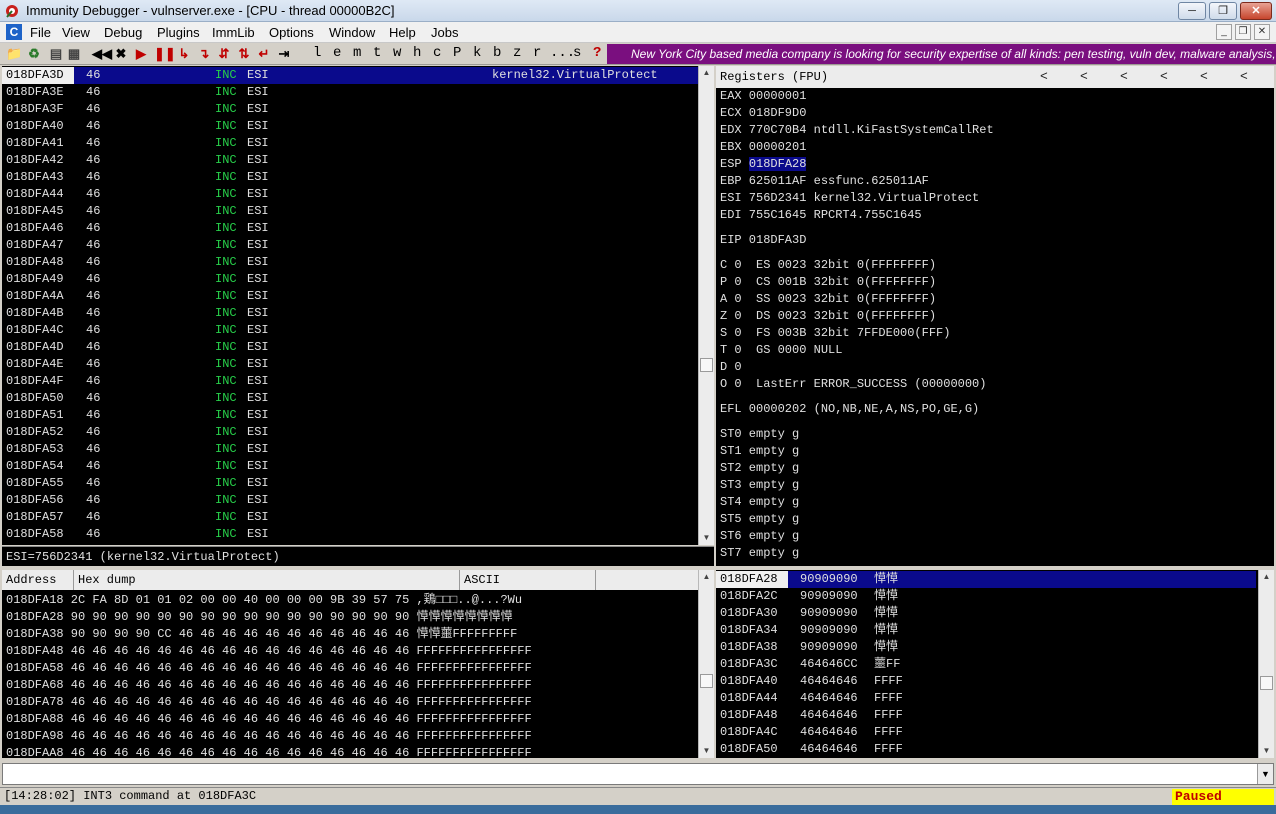 Image resolution: width=1276 pixels, height=814 pixels. What do you see at coordinates (34, 54) in the screenshot?
I see `restart-icon: ♻` at bounding box center [34, 54].